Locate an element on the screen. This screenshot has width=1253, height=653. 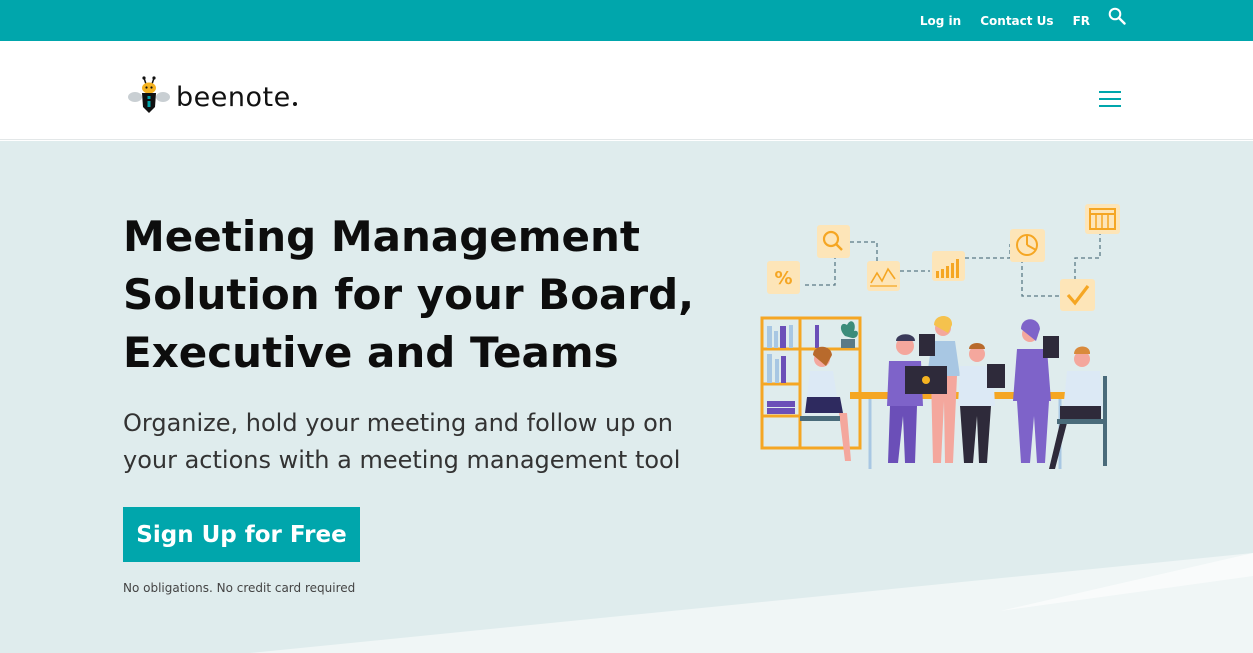
signup-note: No obligations. No credit card required is located at coordinates (239, 588).